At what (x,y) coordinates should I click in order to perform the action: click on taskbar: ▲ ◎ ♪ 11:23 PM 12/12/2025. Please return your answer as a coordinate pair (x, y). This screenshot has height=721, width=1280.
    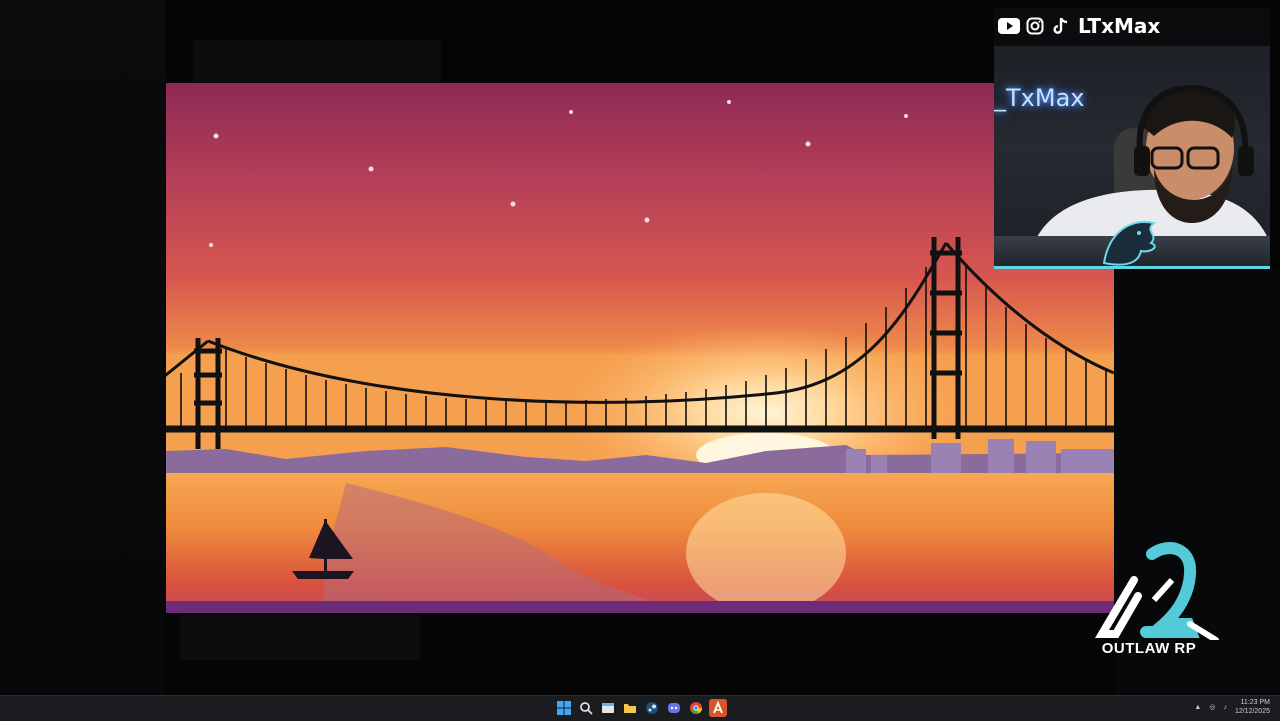
    Looking at the image, I should click on (640, 708).